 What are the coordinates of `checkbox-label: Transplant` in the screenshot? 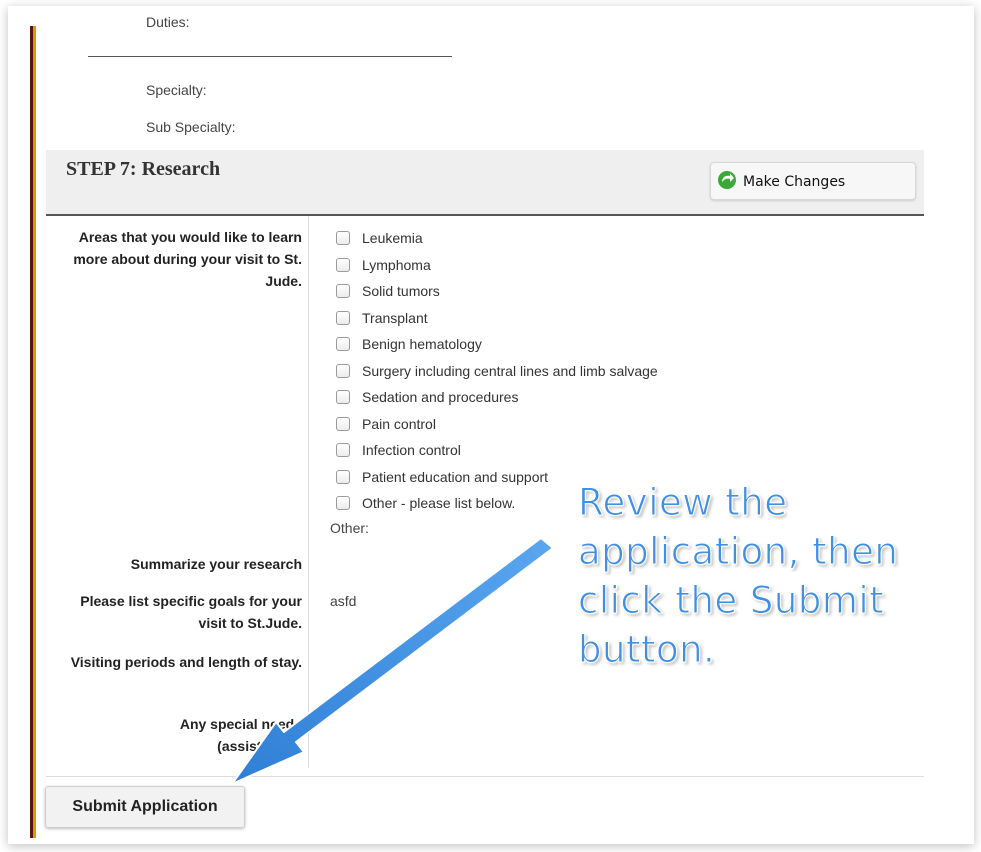 It's located at (395, 317).